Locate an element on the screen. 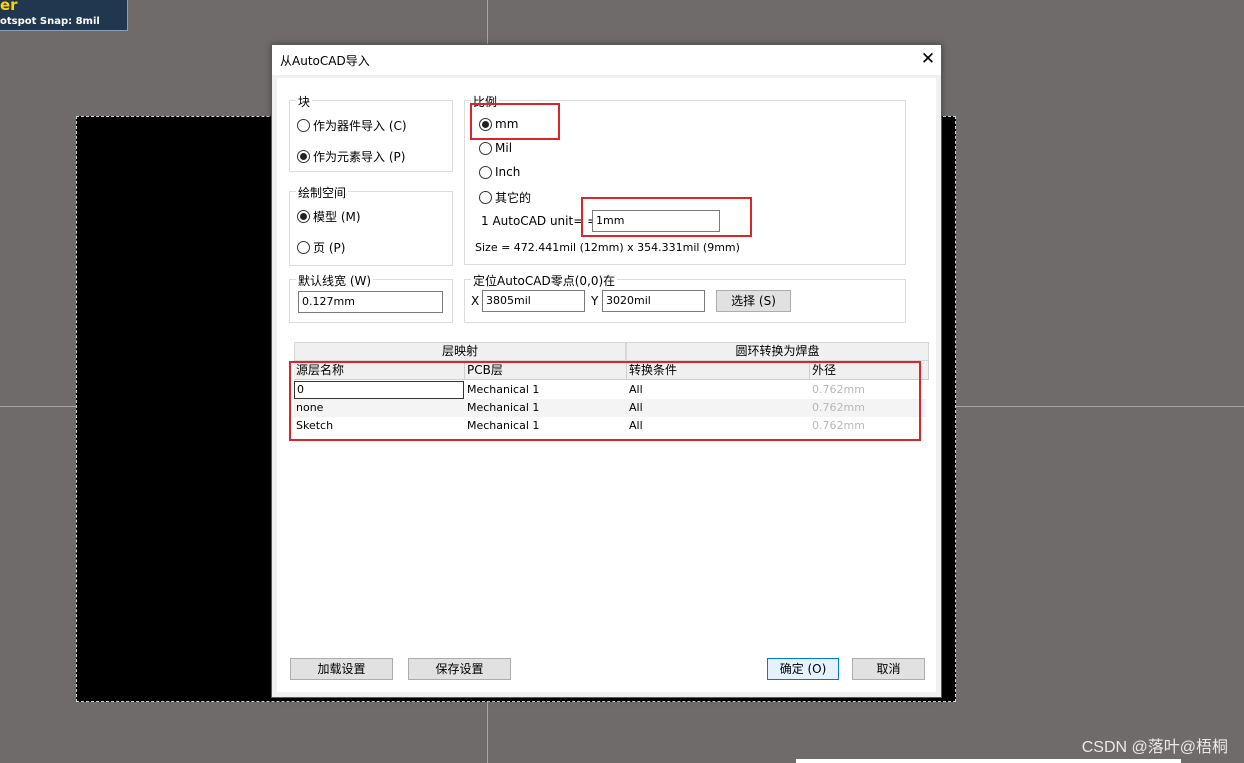 Image resolution: width=1244 pixels, height=763 pixels. scale-group-label: 比例 is located at coordinates (485, 101).